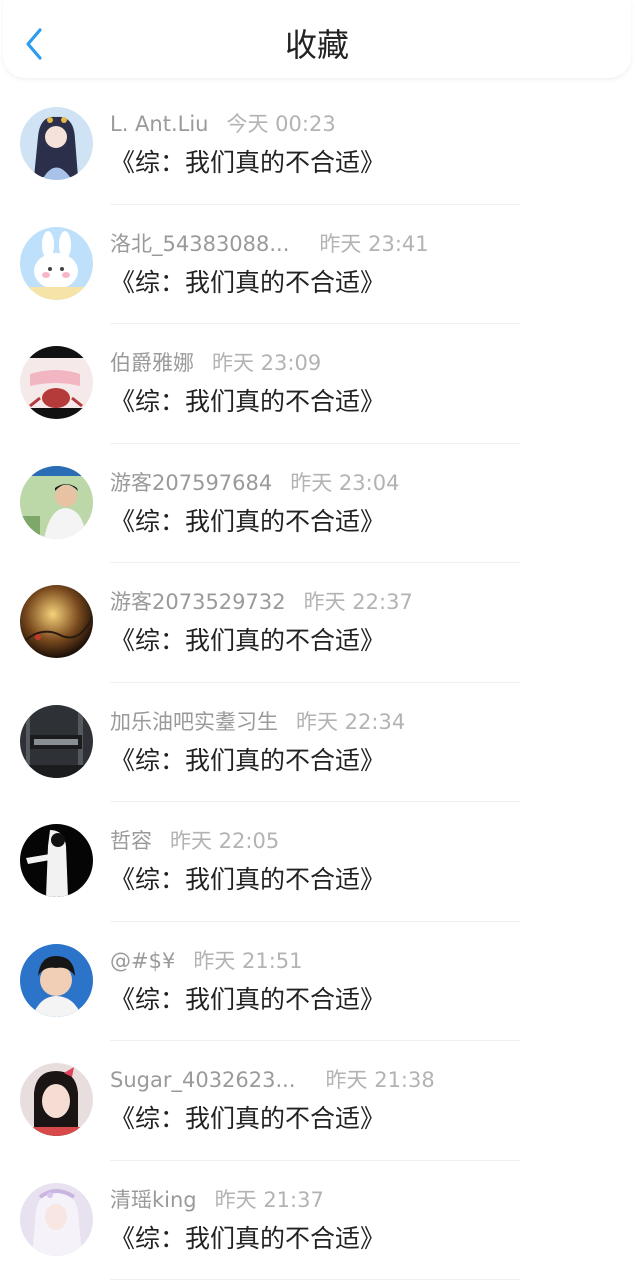  What do you see at coordinates (317, 981) in the screenshot?
I see `list-item: @#$¥ 昨天 21:51 《综：我们真的不合适》` at bounding box center [317, 981].